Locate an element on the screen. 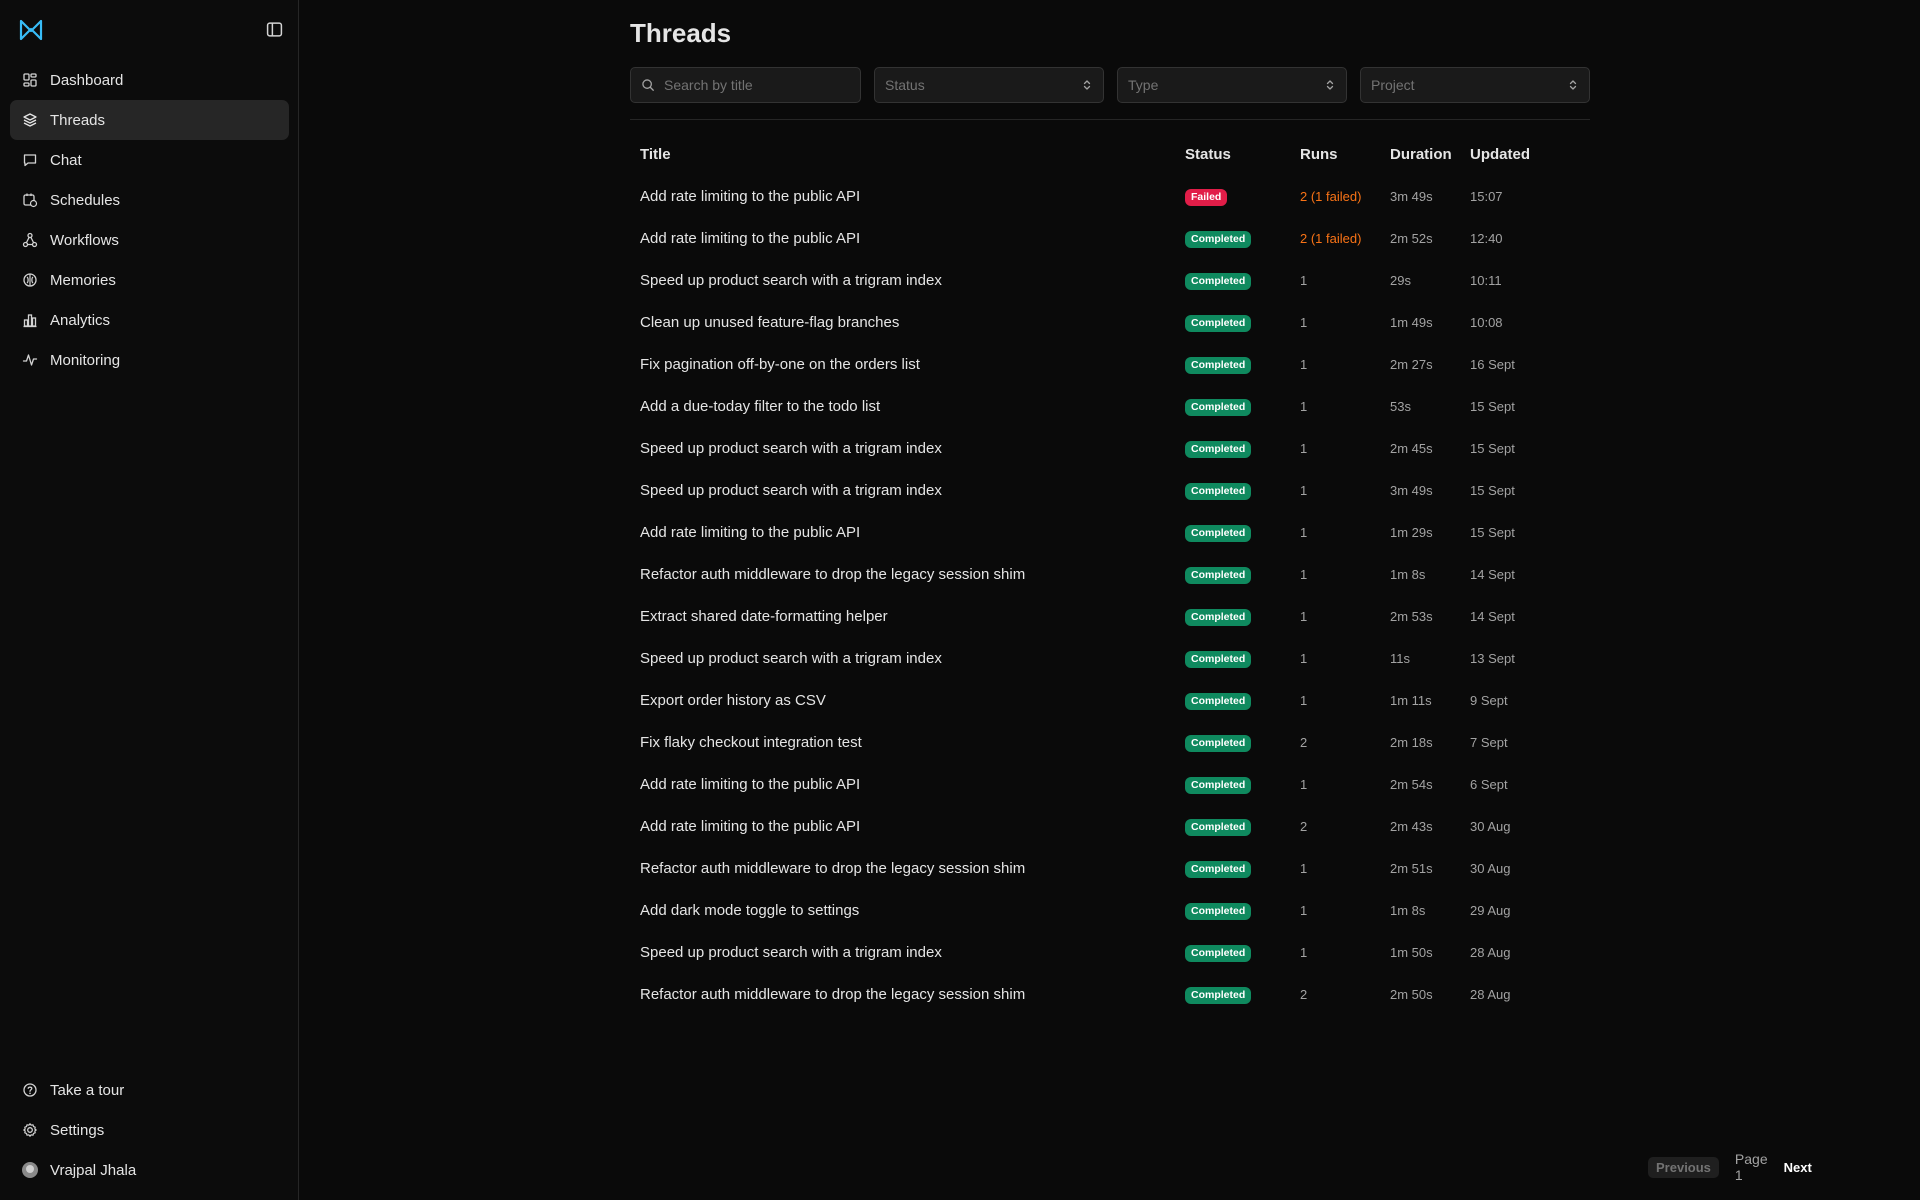 The width and height of the screenshot is (1920, 1200). sidebar-item-label: Monitoring is located at coordinates (85, 360).